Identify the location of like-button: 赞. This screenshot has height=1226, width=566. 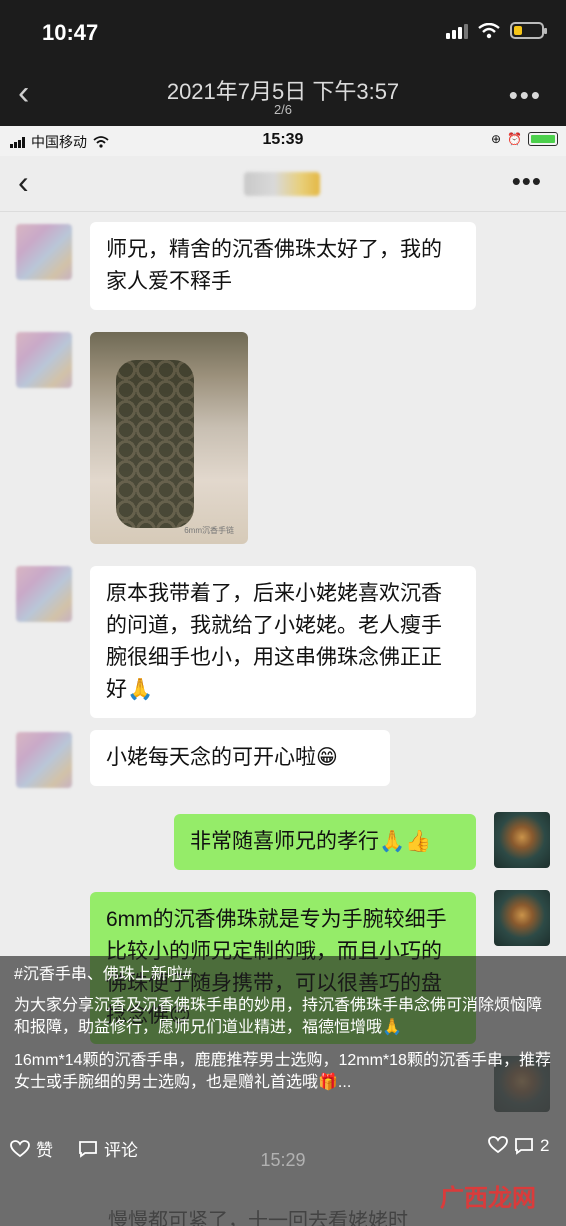
(31, 1148).